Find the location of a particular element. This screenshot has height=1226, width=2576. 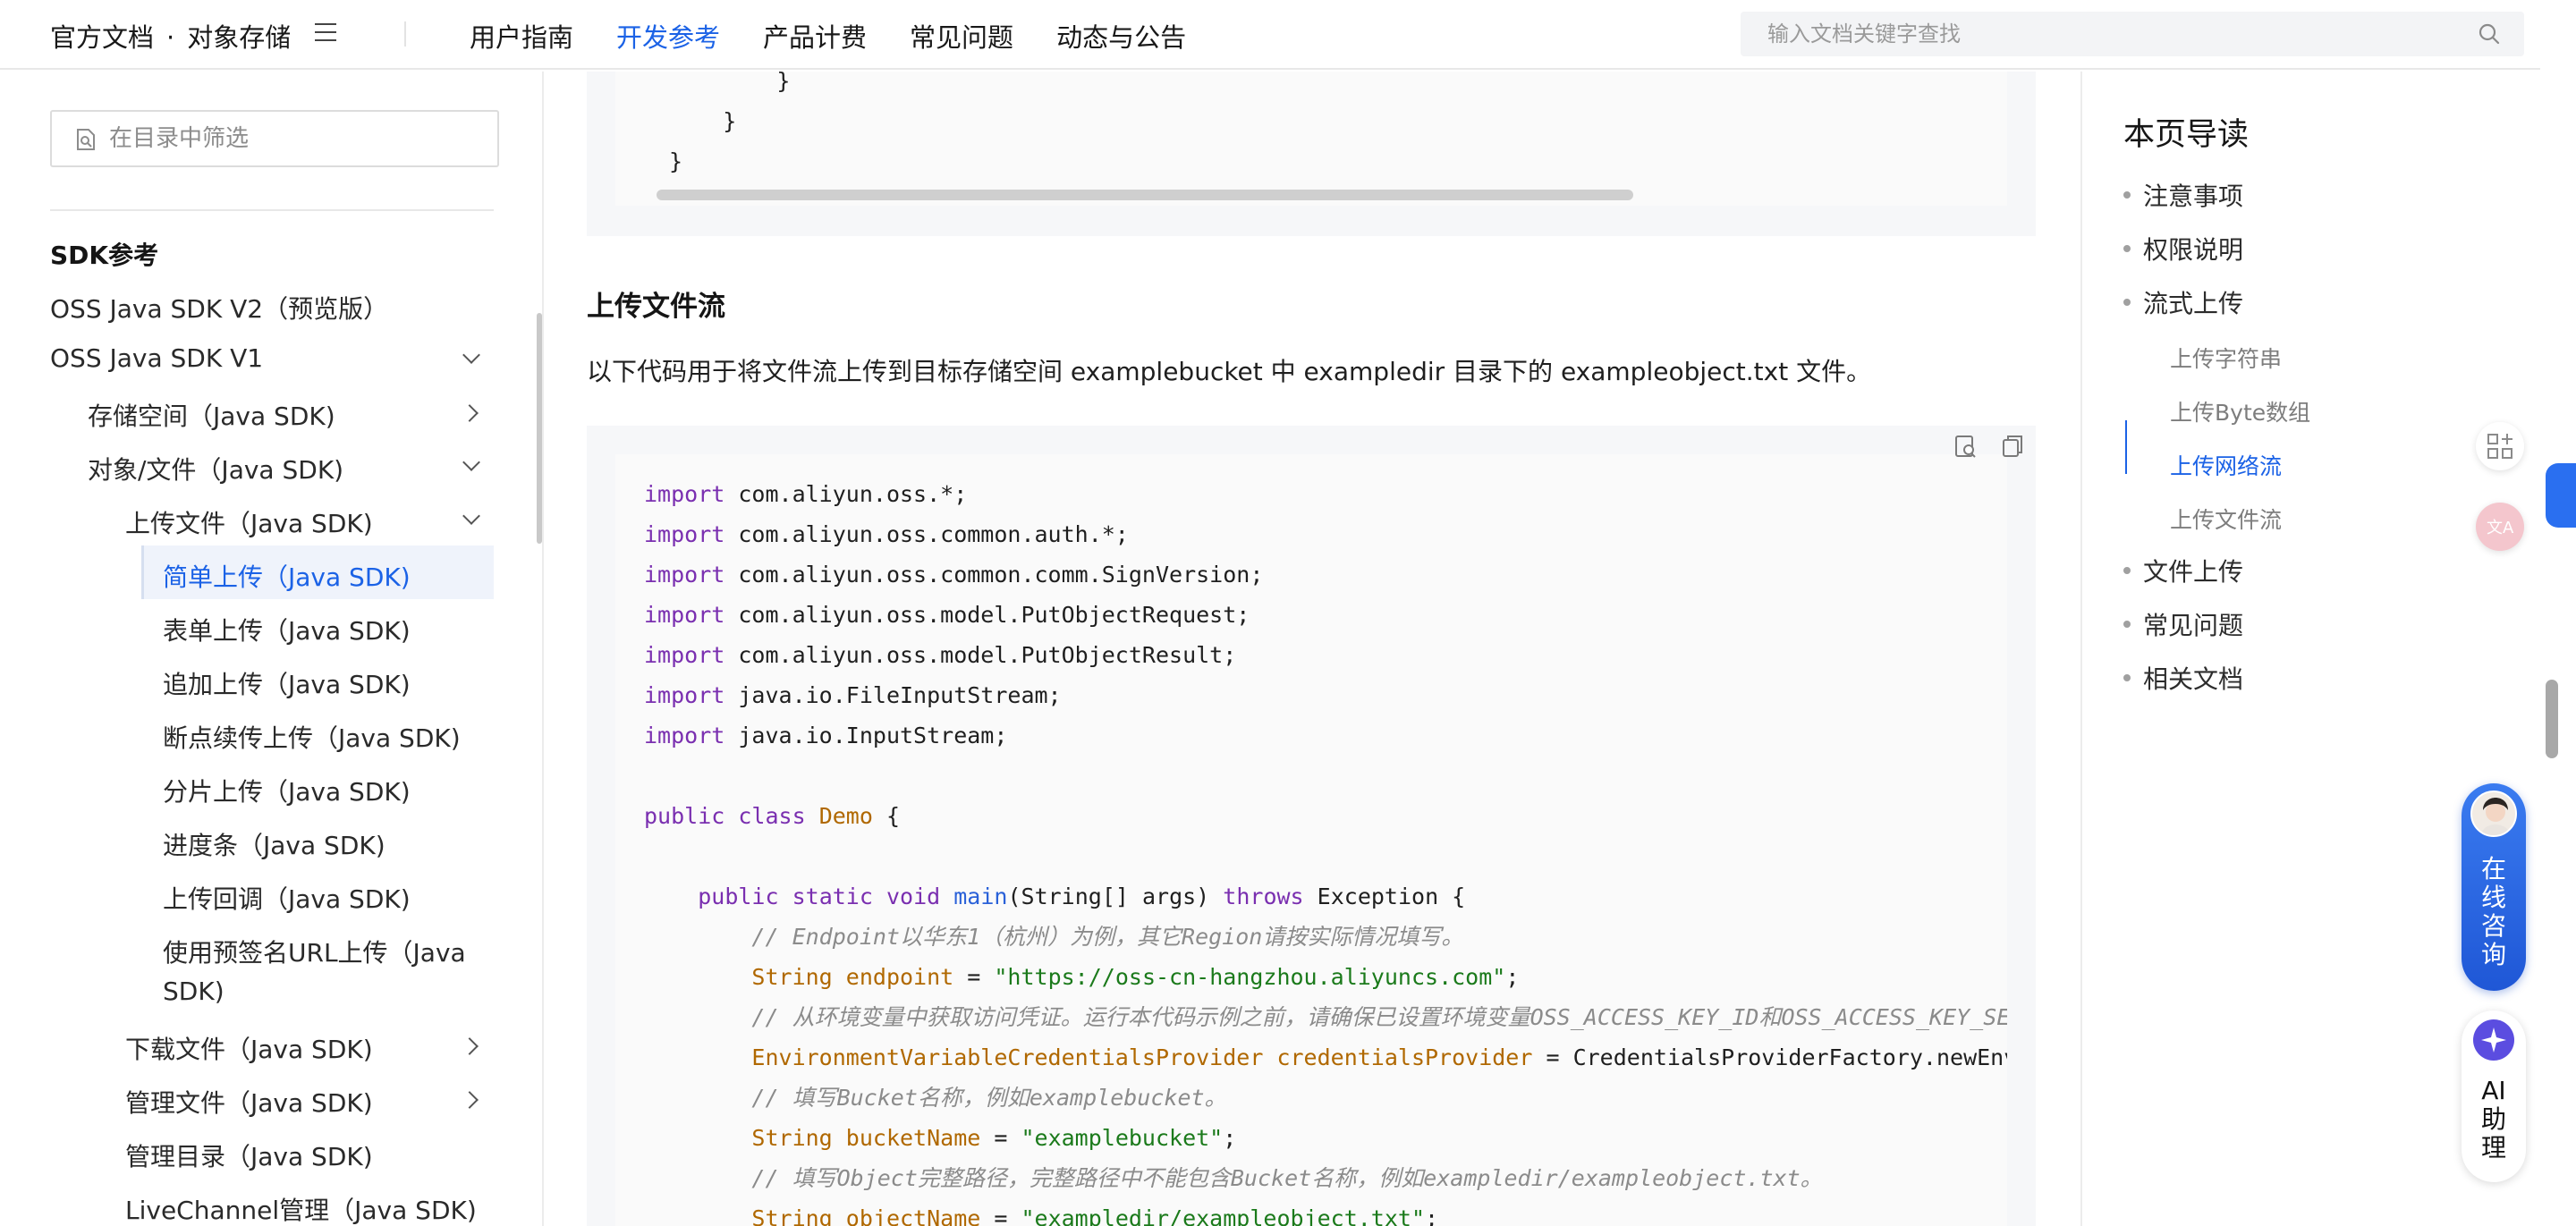

sidebar-item-append-upload: 追加上传（Java SDK) is located at coordinates (287, 683).